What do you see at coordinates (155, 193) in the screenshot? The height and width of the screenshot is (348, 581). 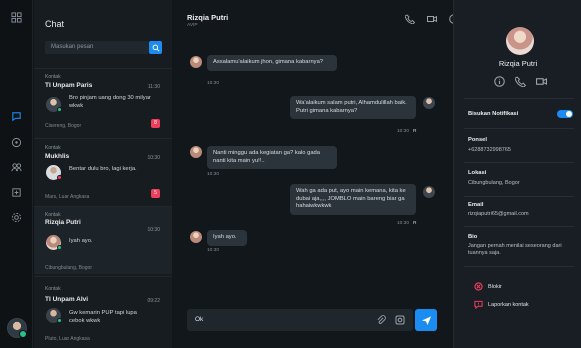 I see `unread-badge: 5` at bounding box center [155, 193].